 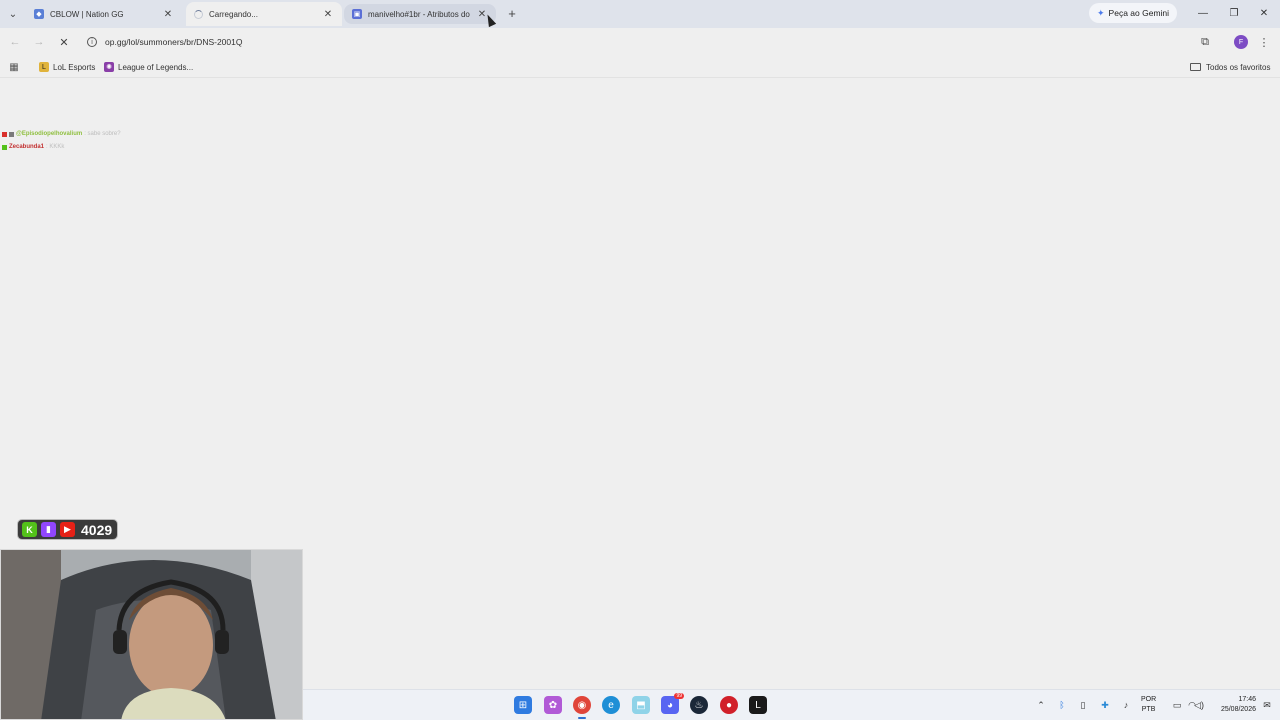 I want to click on active-app-indicator, so click(x=582, y=718).